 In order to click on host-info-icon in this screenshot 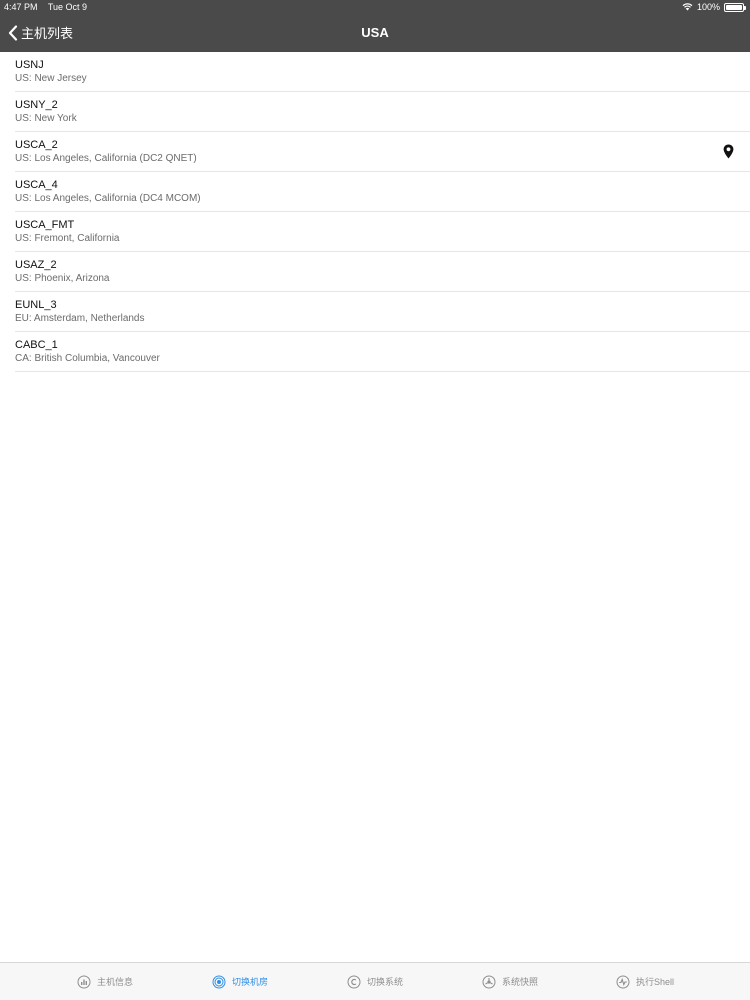, I will do `click(84, 981)`.